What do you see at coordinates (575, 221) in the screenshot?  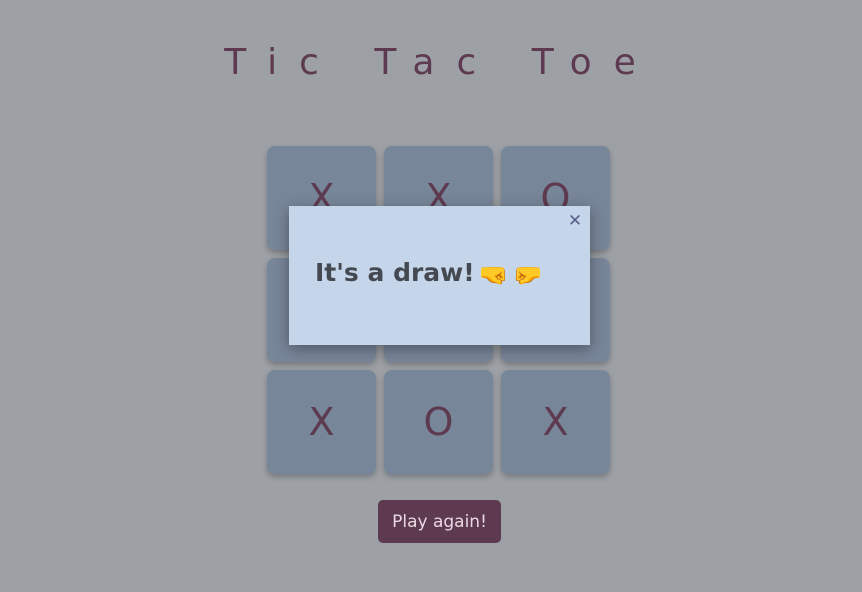 I see `close-icon: ✕` at bounding box center [575, 221].